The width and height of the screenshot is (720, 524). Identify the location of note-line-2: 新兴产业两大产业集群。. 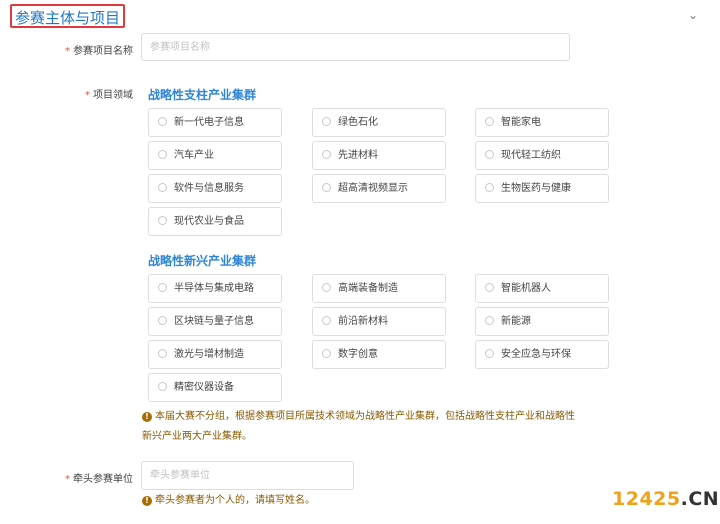
(197, 436).